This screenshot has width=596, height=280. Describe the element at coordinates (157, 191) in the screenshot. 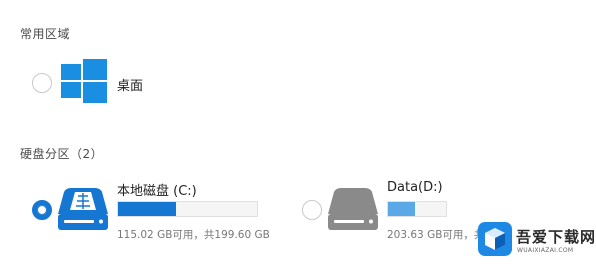

I see `drive-c-name: 本地磁盘 (C:)` at that location.